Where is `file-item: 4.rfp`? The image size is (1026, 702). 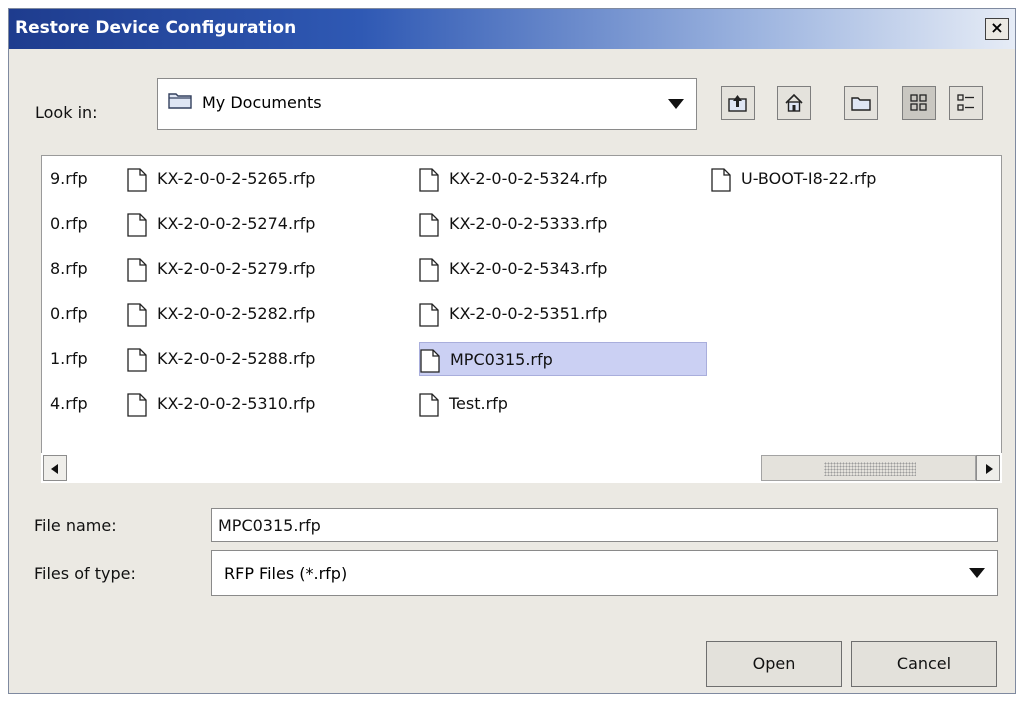
file-item: 4.rfp is located at coordinates (81, 404).